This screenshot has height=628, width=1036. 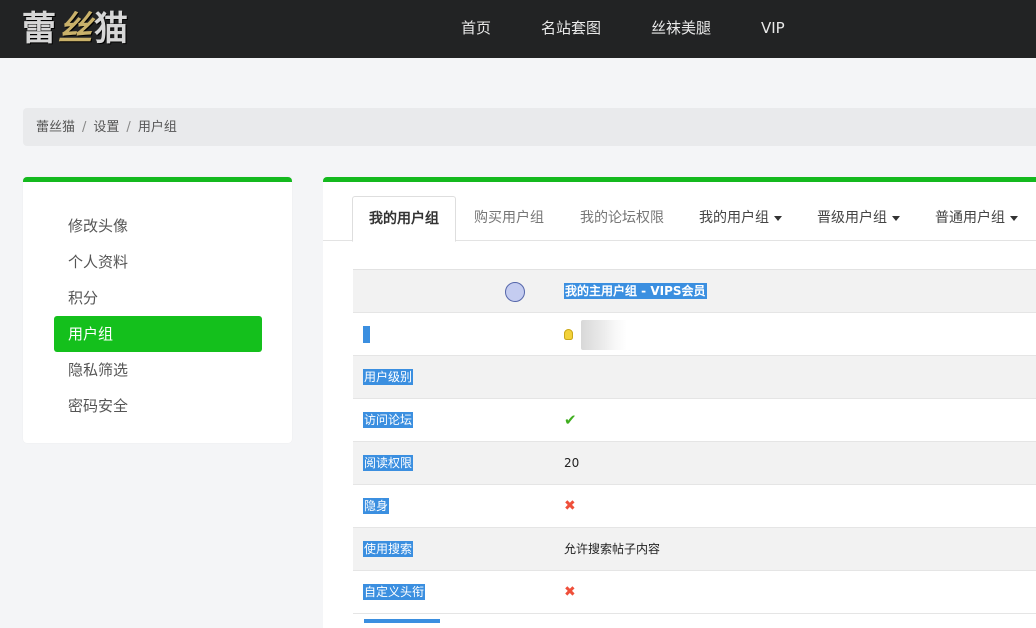 I want to click on nav-famous-sites: 名站套图, so click(x=571, y=28).